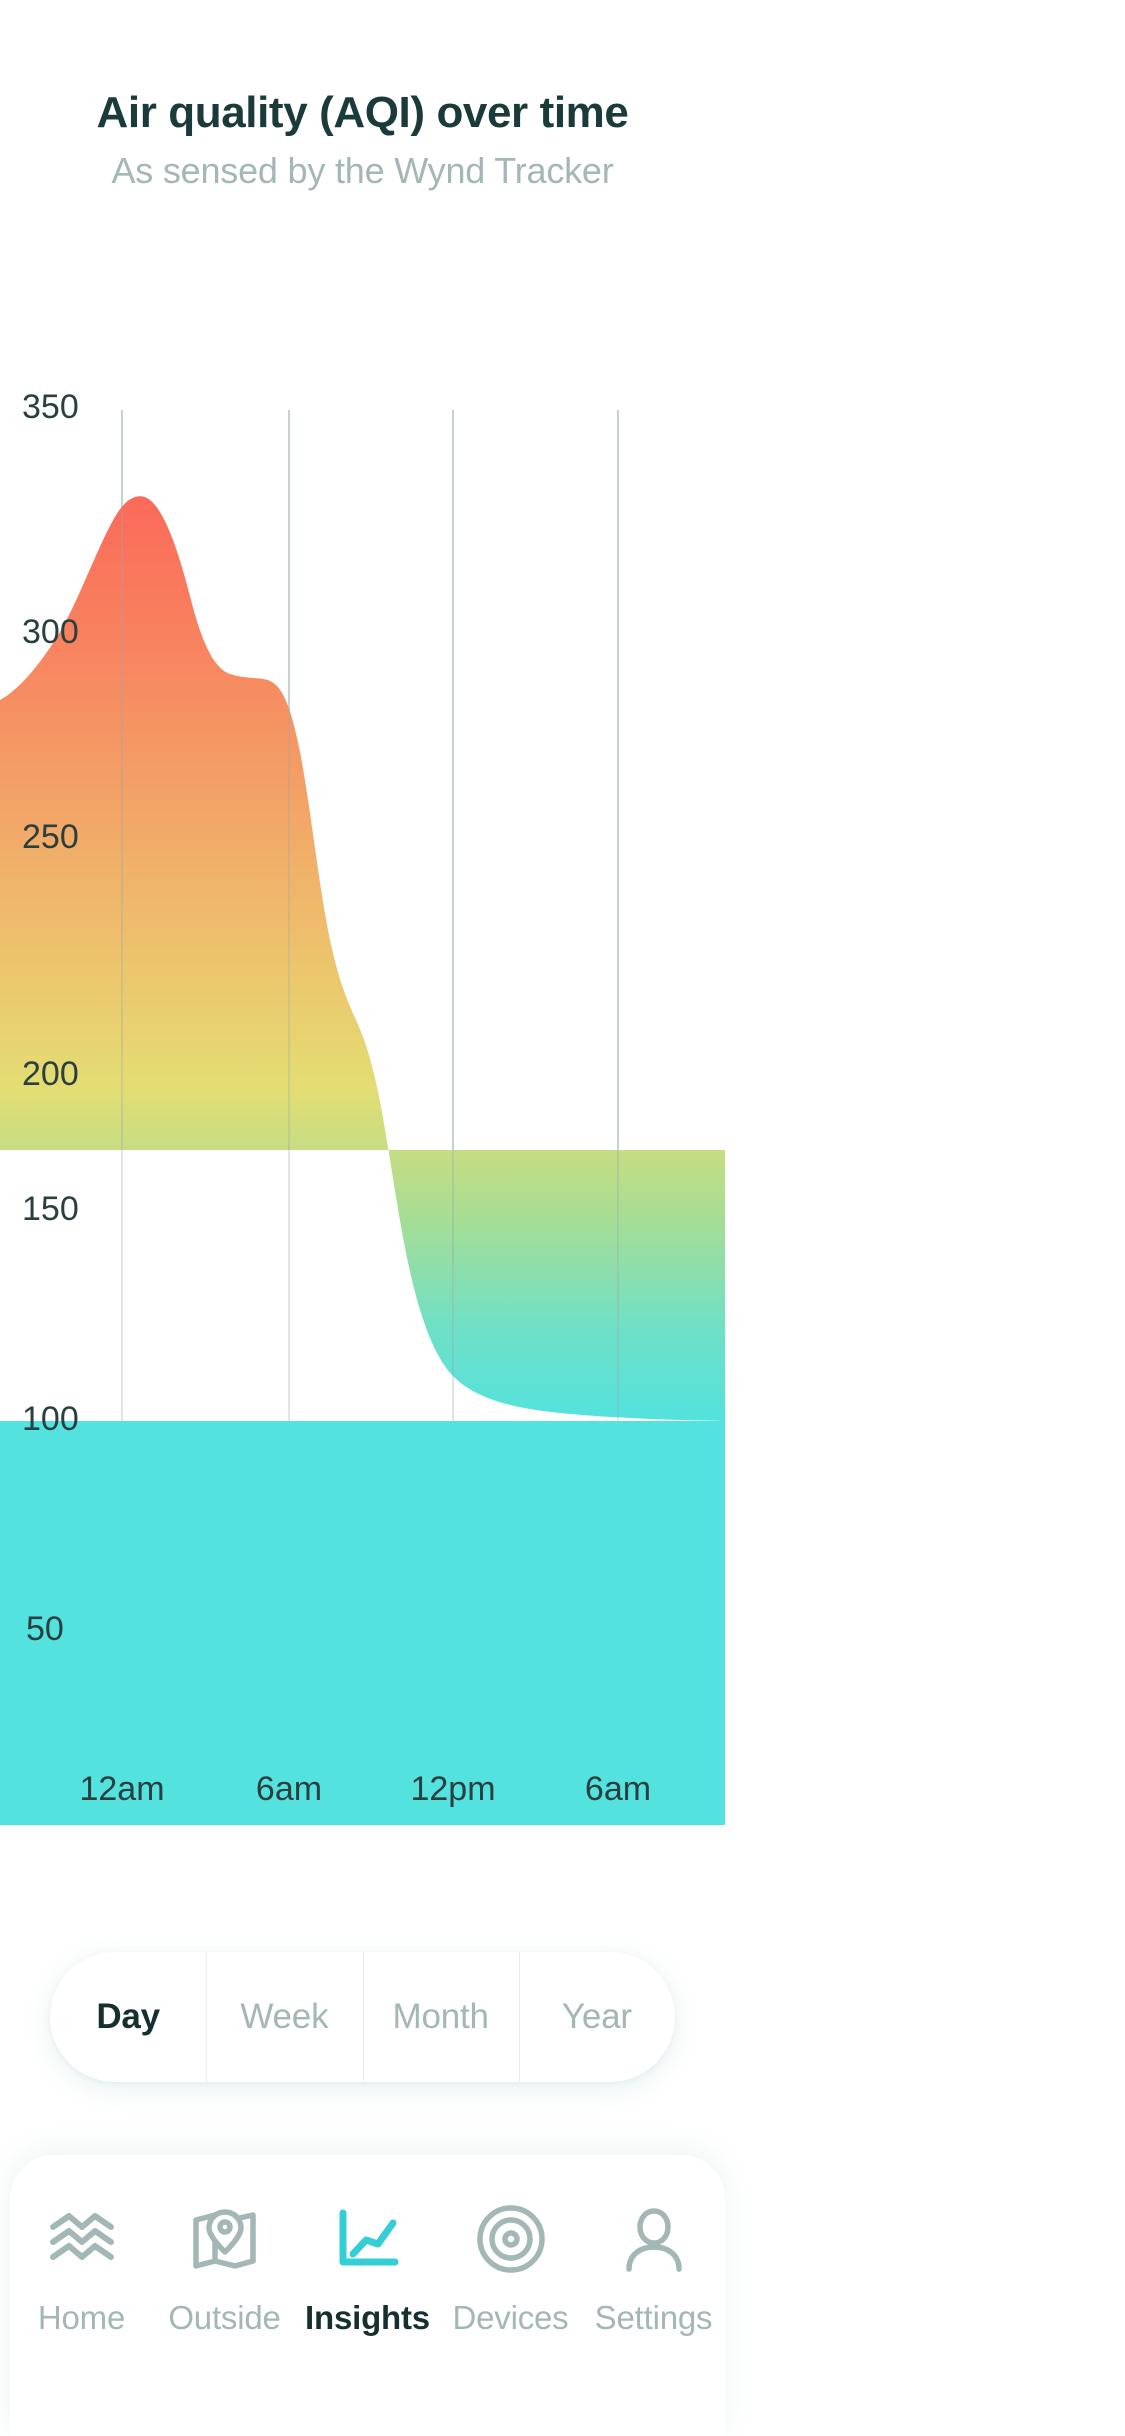 The width and height of the screenshot is (1125, 2436). I want to click on page-title: Air quality (AQI) over time, so click(362, 112).